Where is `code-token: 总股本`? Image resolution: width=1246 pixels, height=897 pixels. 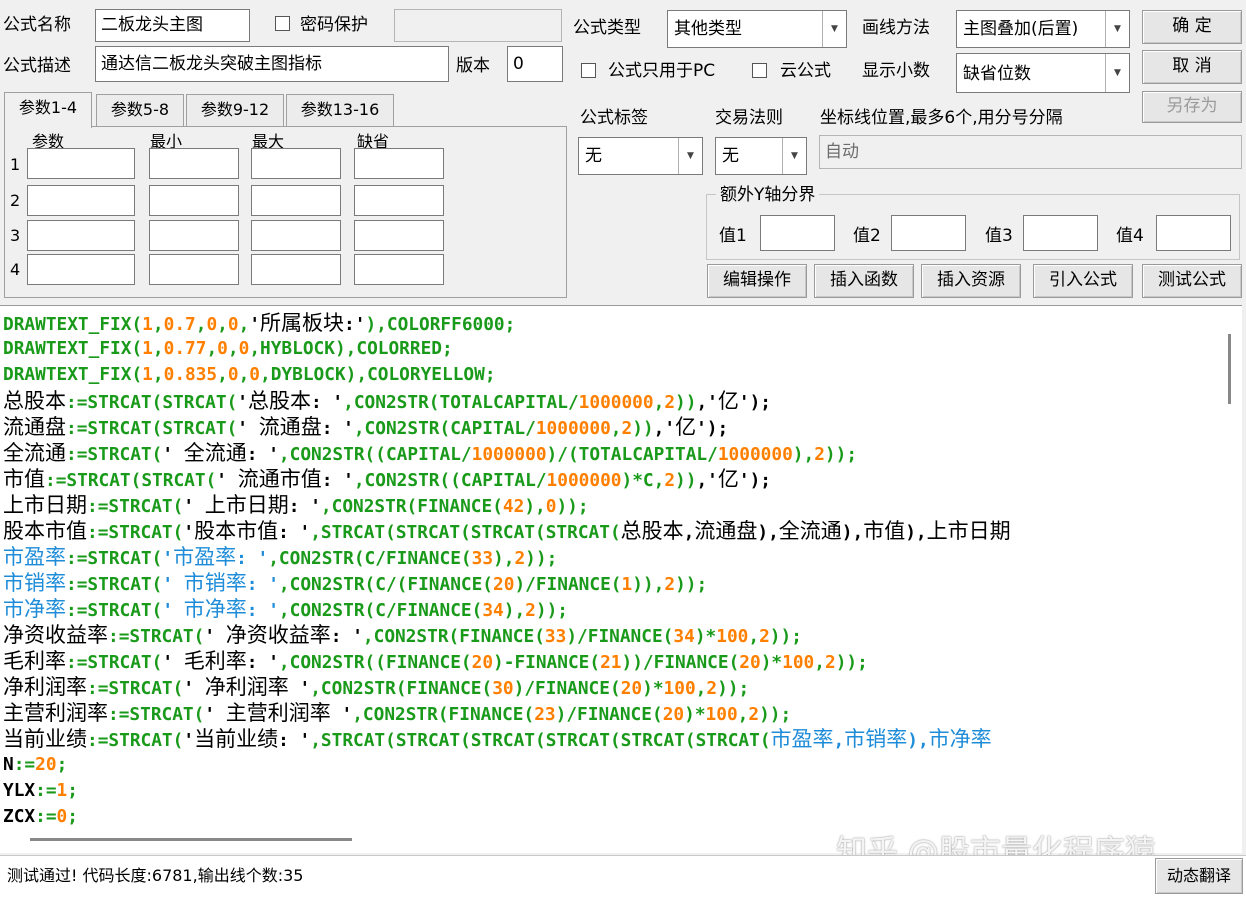
code-token: 总股本 is located at coordinates (34, 401).